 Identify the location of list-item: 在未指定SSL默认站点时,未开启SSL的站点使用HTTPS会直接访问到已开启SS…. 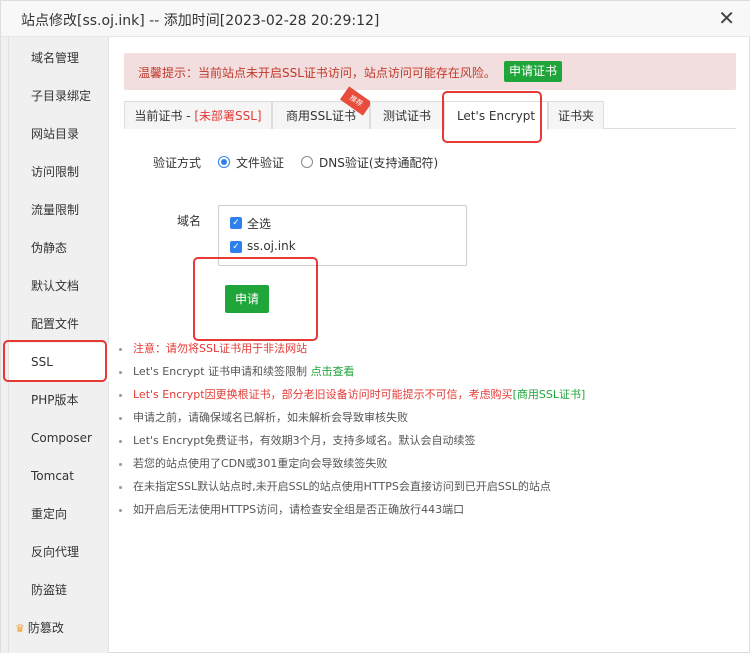
(335, 488).